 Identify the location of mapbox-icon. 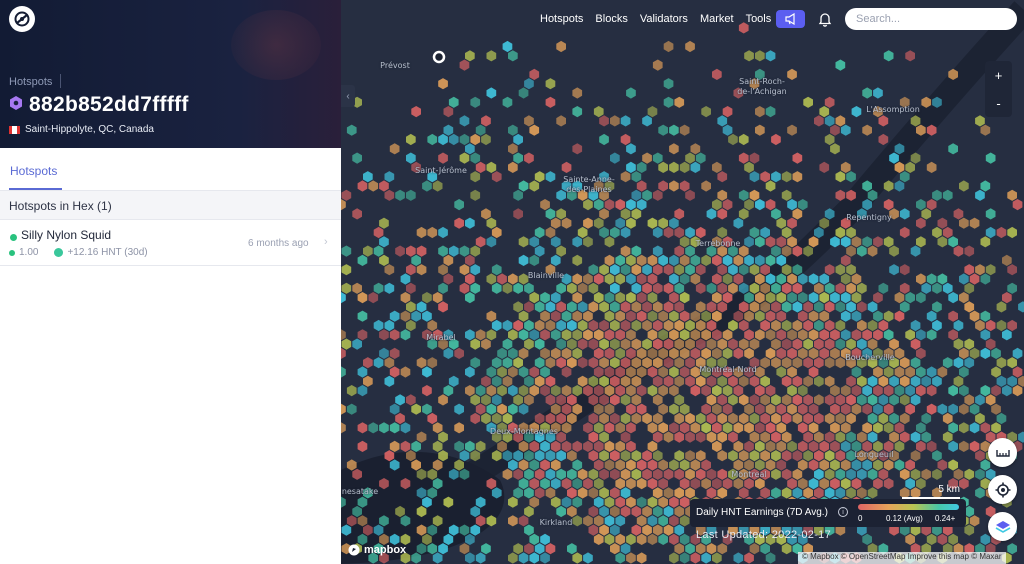
(354, 550).